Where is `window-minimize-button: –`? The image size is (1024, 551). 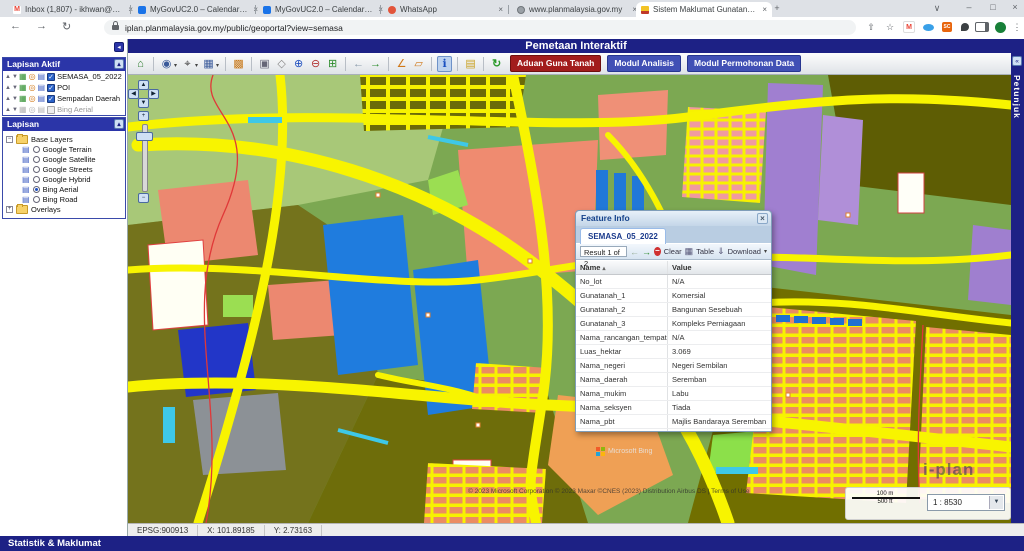 window-minimize-button: – is located at coordinates (969, 7).